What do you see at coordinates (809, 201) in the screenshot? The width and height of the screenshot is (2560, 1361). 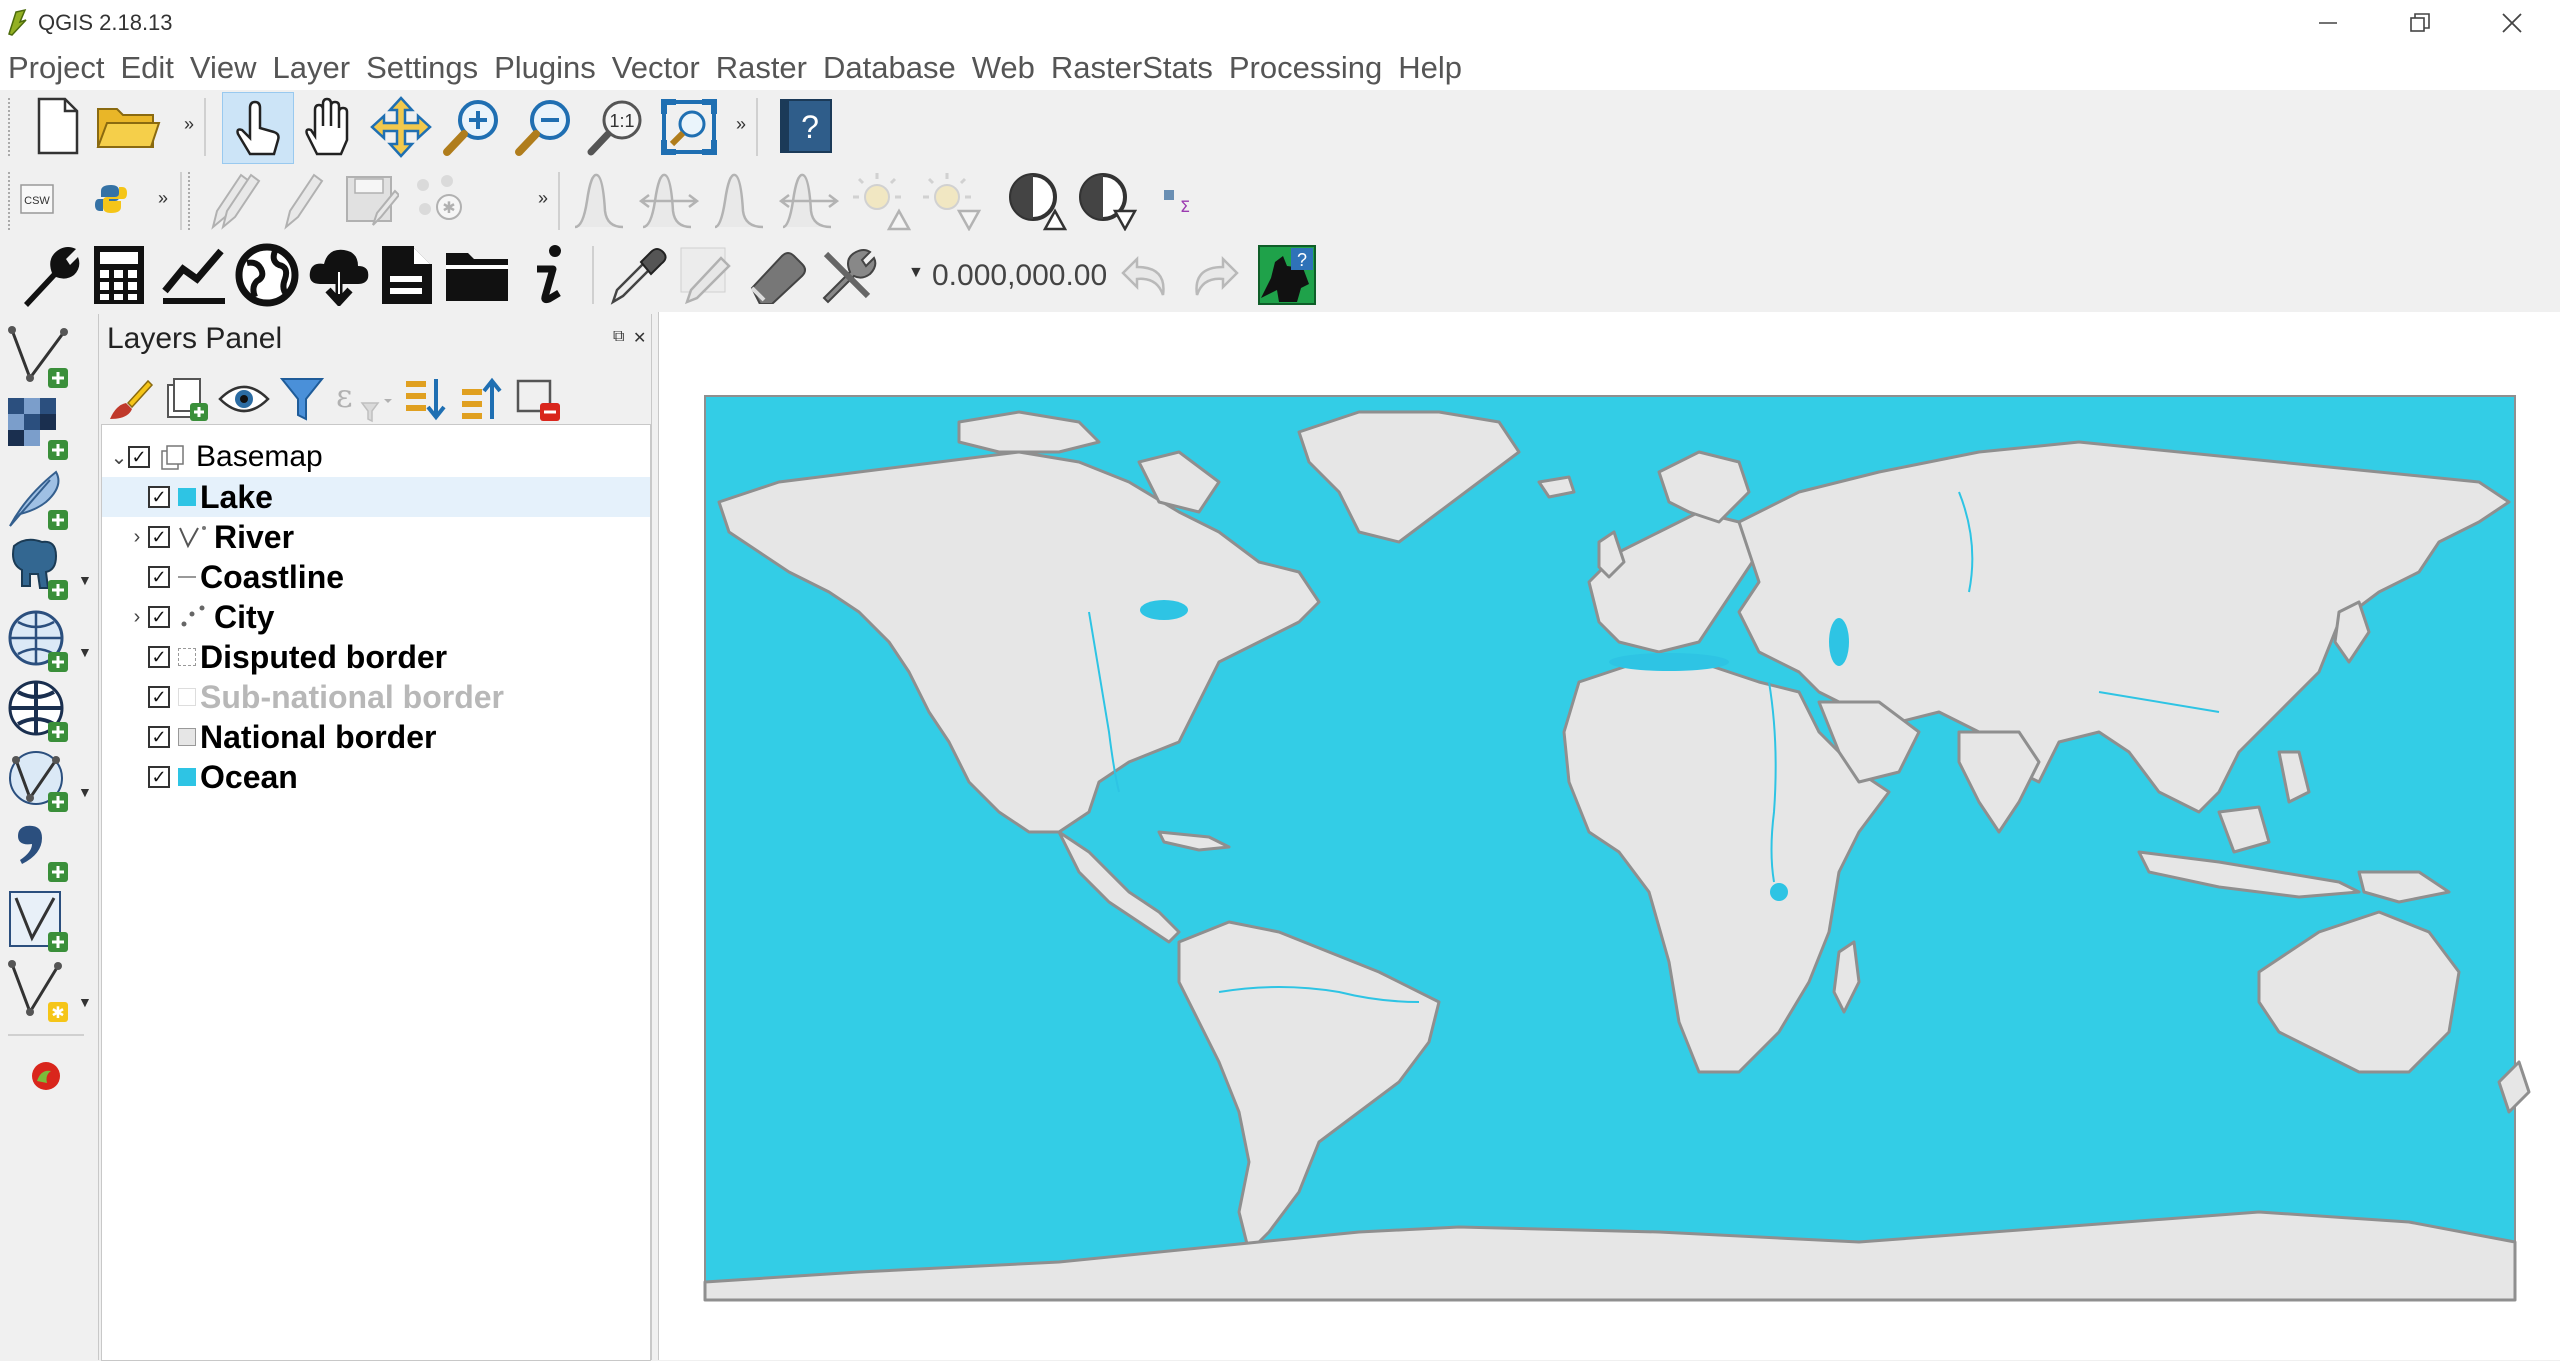 I see `local-cumulative-cut-button` at bounding box center [809, 201].